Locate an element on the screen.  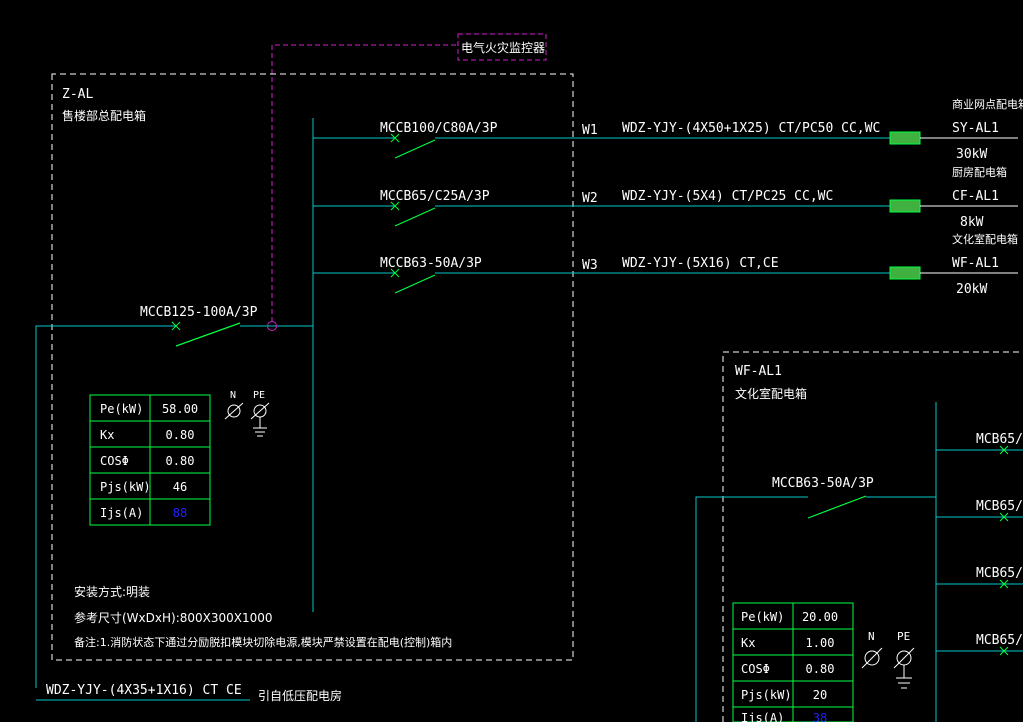
main-table-label-cos: COSΦ is located at coordinates (114, 461).